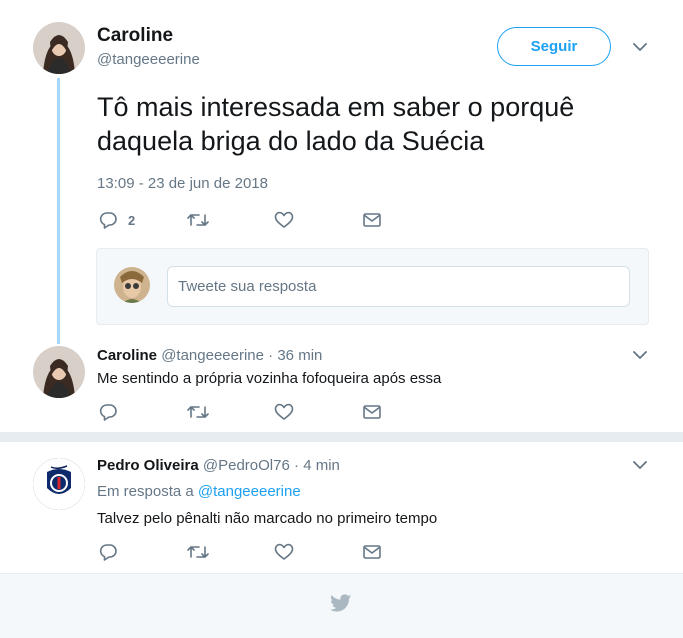 The image size is (683, 638). What do you see at coordinates (132, 285) in the screenshot?
I see `current-user-avatar` at bounding box center [132, 285].